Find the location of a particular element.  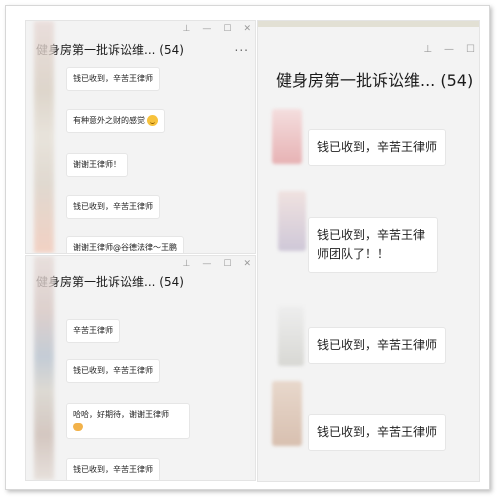

message-bubble: 谢谢王律师！ is located at coordinates (97, 165).